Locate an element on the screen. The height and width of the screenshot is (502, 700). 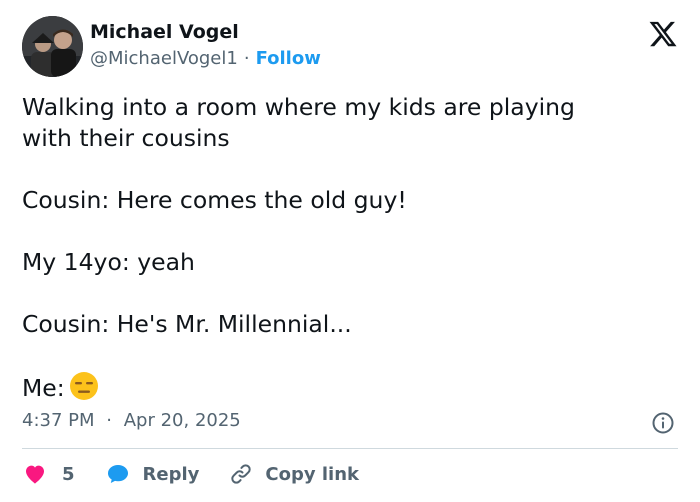
follow-button: Follow is located at coordinates (288, 58).